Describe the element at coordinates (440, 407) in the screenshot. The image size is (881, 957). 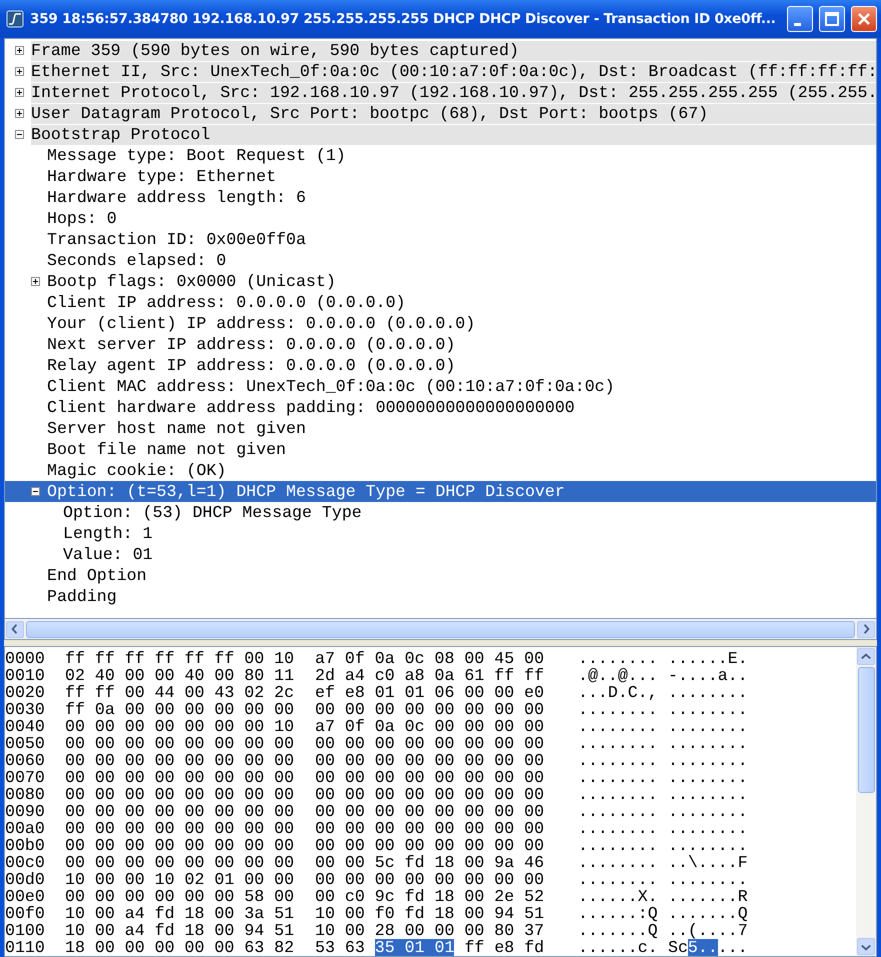
I see `tree-row: Client hardware address padding: 00000000000000000000` at that location.